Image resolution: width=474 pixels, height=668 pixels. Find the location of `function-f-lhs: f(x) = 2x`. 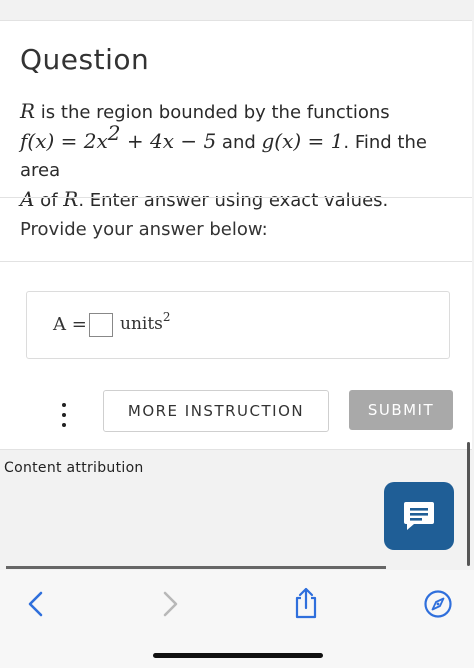

function-f-lhs: f(x) = 2x is located at coordinates (64, 141).